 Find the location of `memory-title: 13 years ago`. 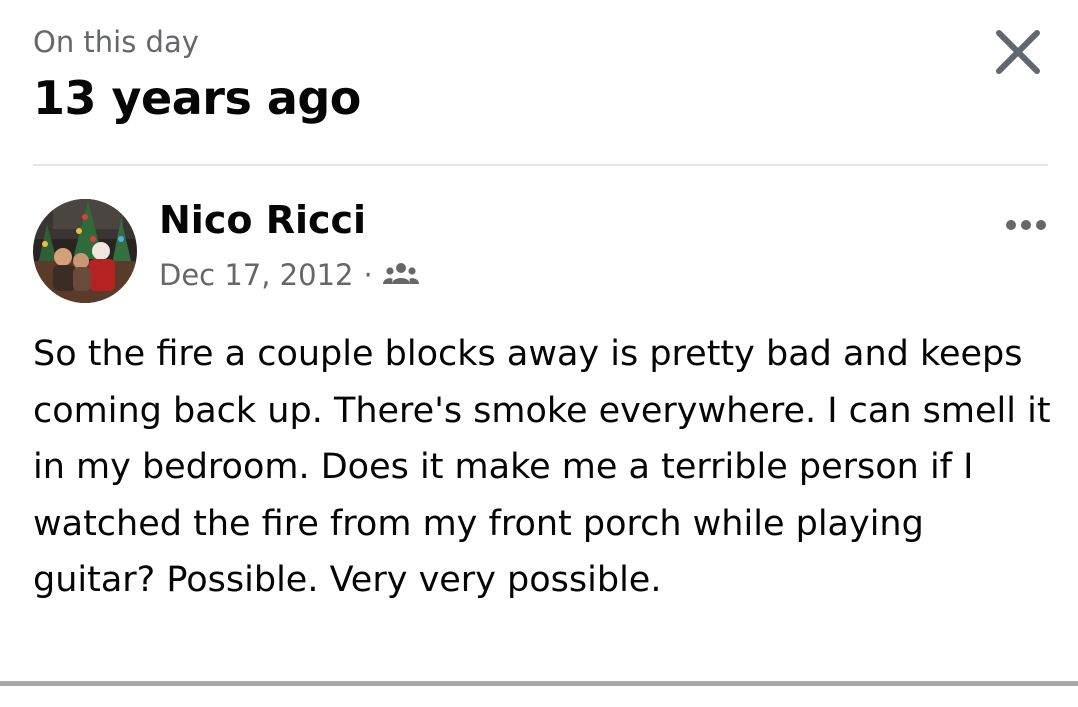

memory-title: 13 years ago is located at coordinates (197, 98).